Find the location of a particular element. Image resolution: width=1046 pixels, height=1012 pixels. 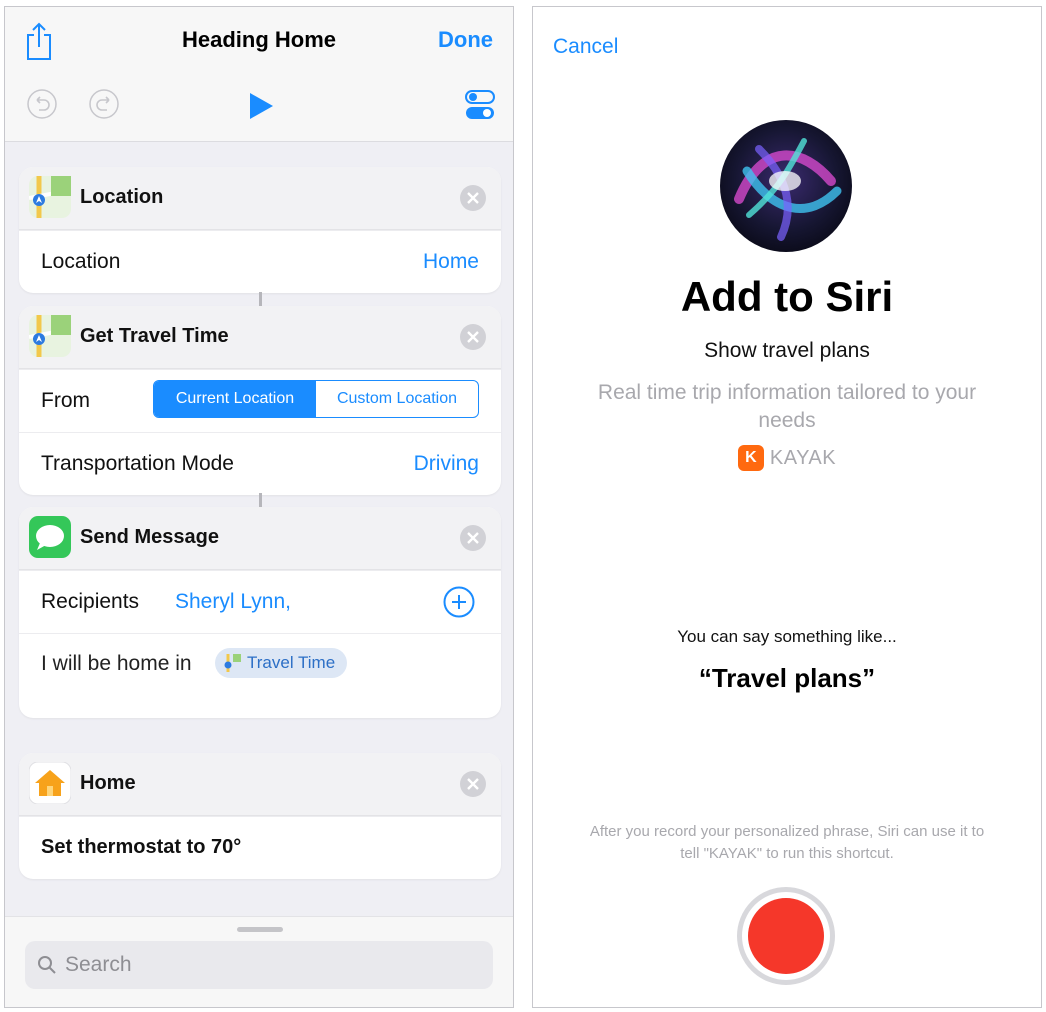

search-input: Search is located at coordinates (259, 965).